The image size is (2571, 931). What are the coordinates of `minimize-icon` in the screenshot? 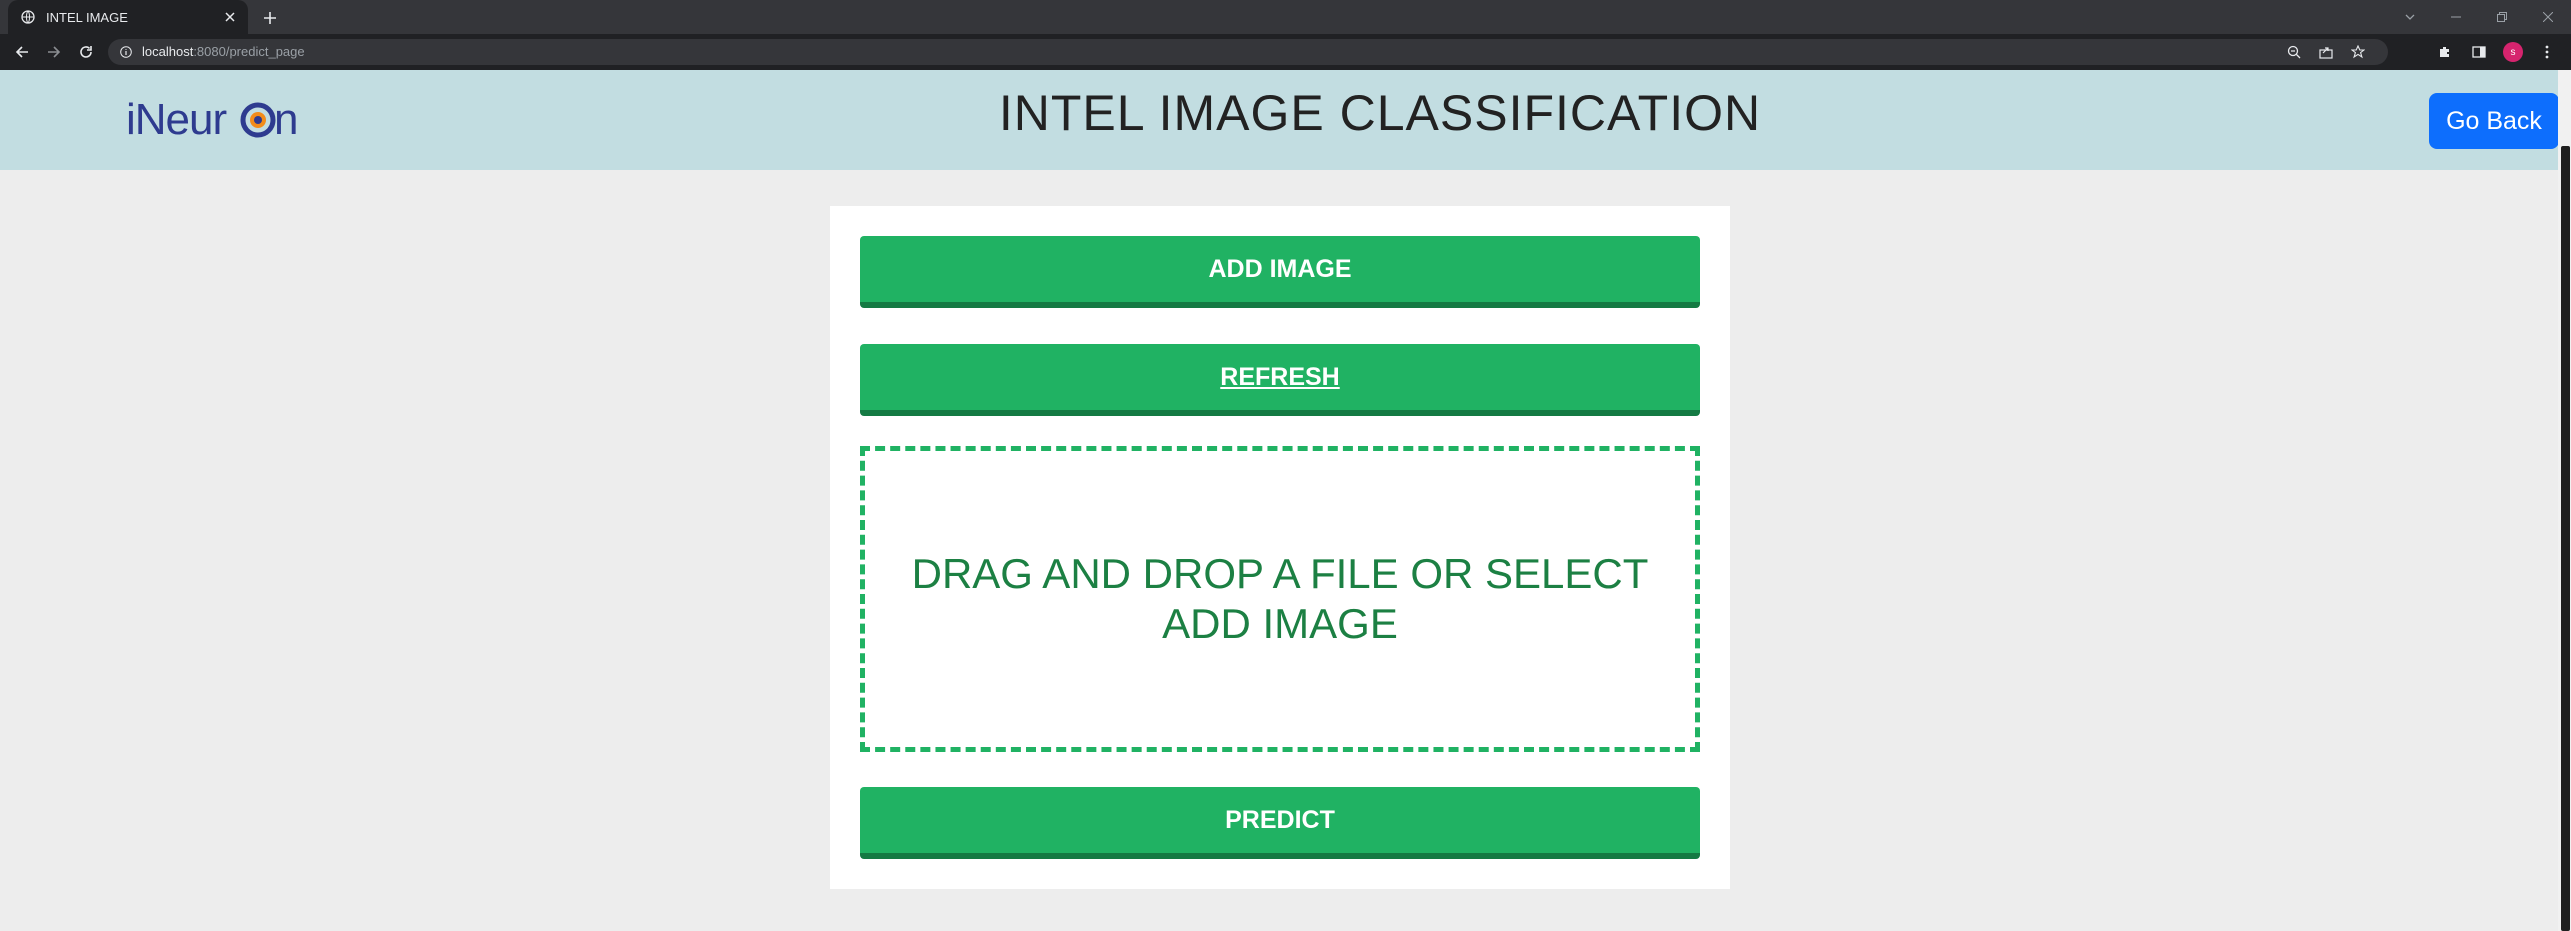 It's located at (2456, 17).